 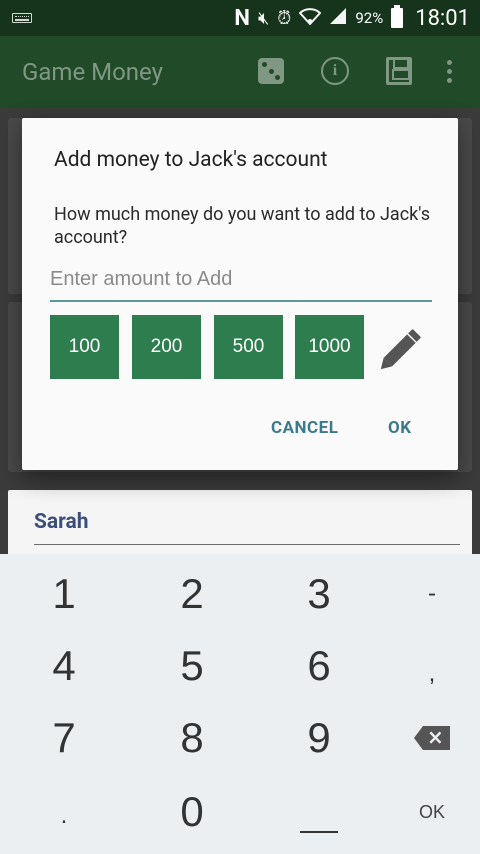 What do you see at coordinates (402, 348) in the screenshot?
I see `edit-pencil-icon` at bounding box center [402, 348].